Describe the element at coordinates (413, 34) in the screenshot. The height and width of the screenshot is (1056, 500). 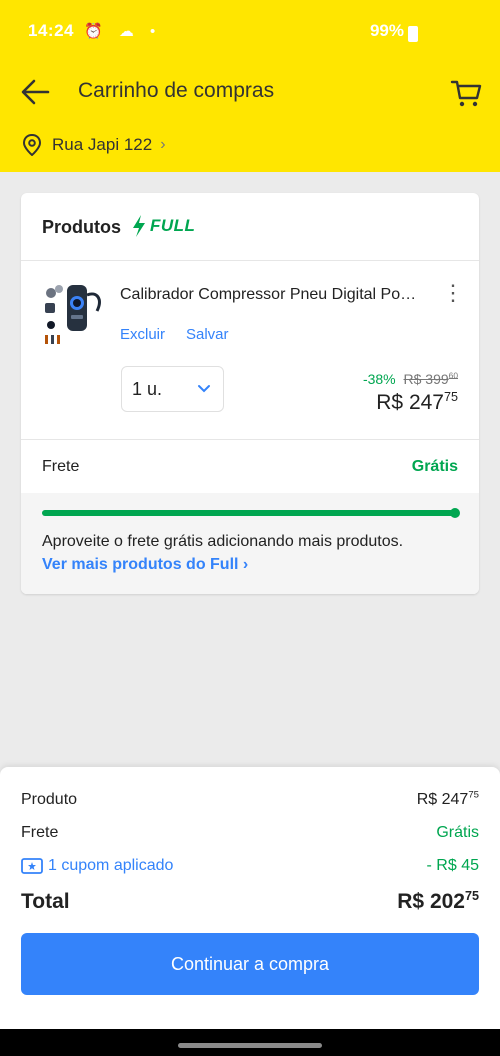
I see `battery-icon` at that location.